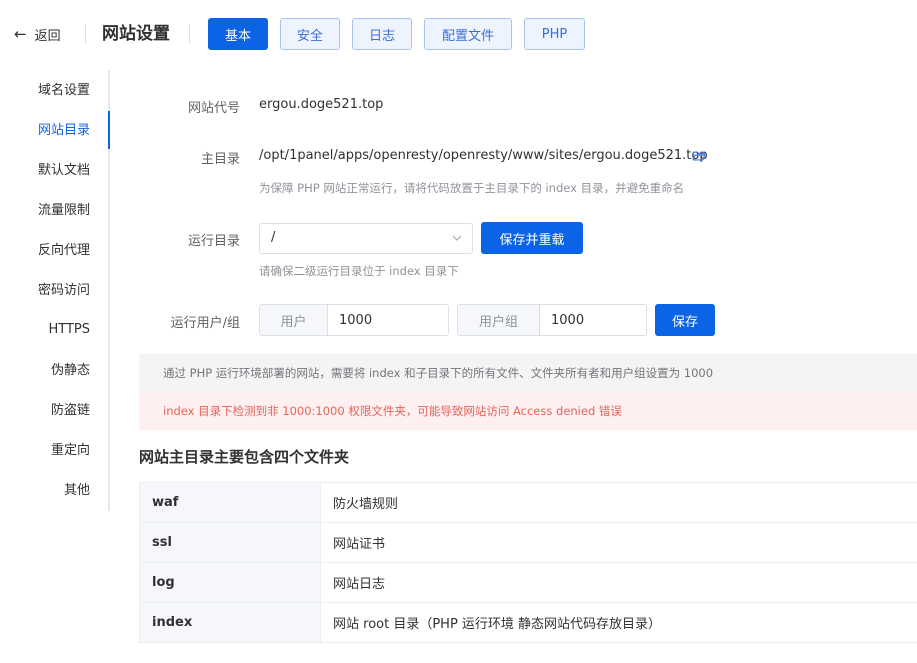  Describe the element at coordinates (64, 251) in the screenshot. I see `sidebar-item-reverse-proxy: 反向代理` at that location.